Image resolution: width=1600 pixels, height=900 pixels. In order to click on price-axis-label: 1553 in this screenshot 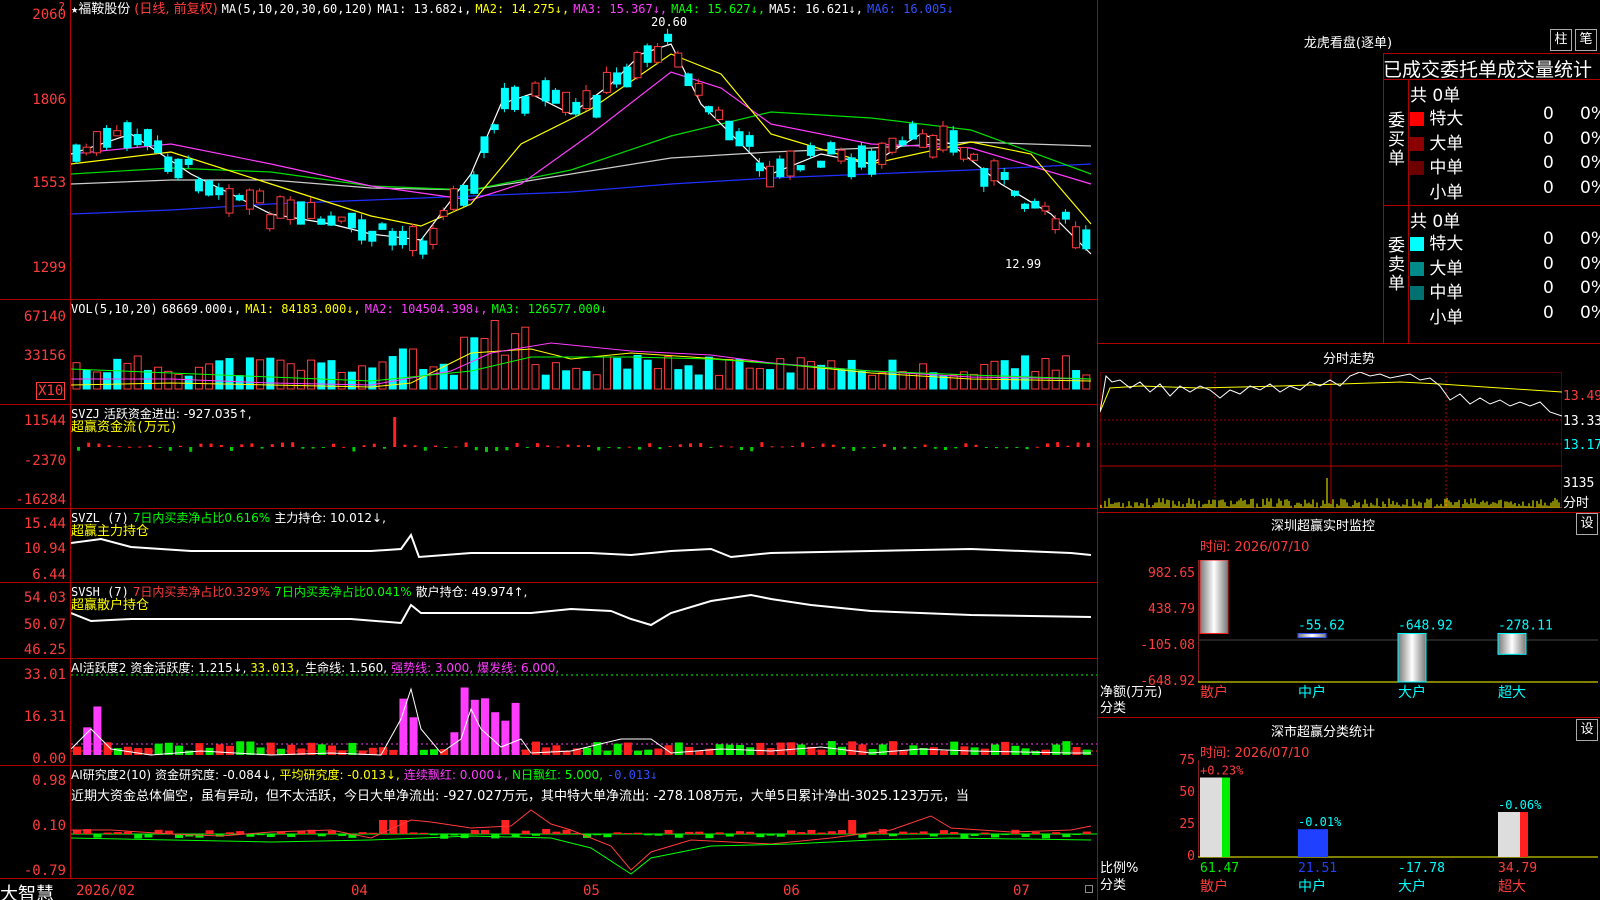, I will do `click(49, 183)`.